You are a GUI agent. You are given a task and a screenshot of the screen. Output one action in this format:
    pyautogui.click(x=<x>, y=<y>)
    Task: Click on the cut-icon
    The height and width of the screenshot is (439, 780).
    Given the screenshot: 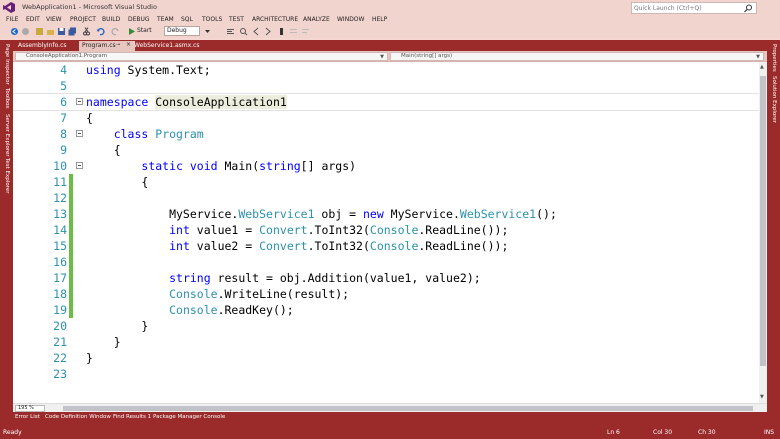 What is the action you would take?
    pyautogui.click(x=86, y=31)
    